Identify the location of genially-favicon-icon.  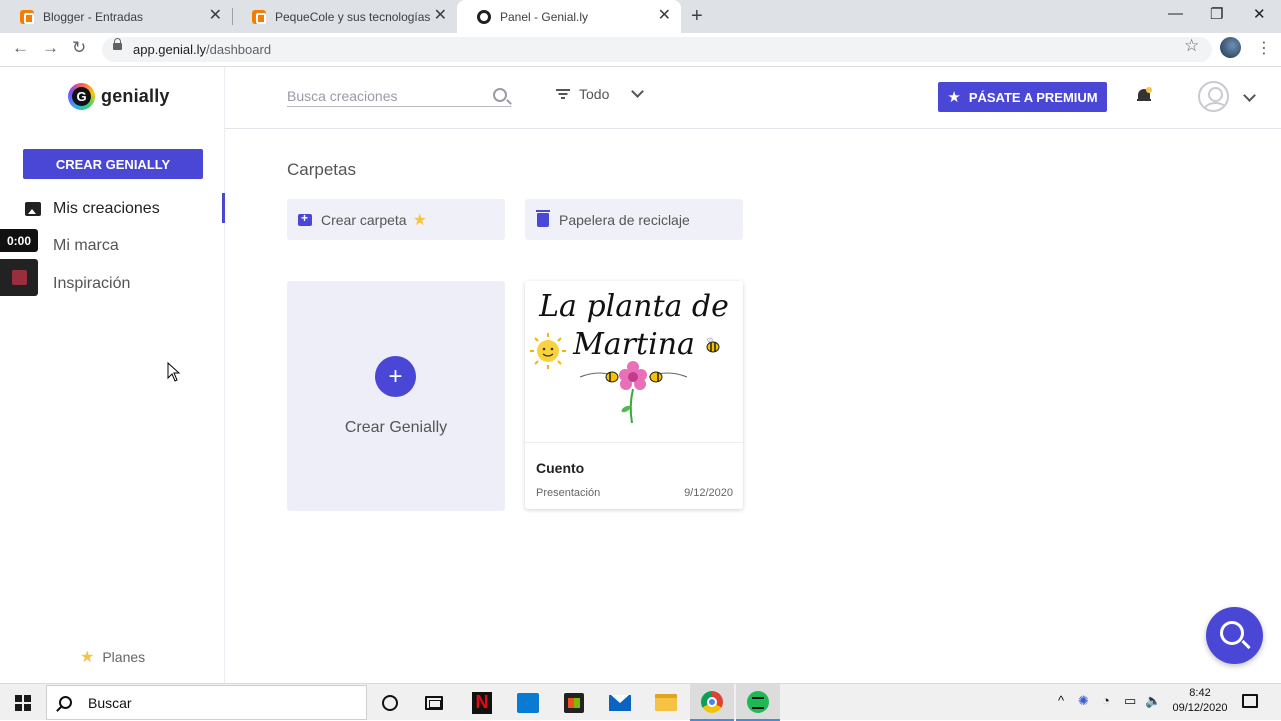
(484, 16).